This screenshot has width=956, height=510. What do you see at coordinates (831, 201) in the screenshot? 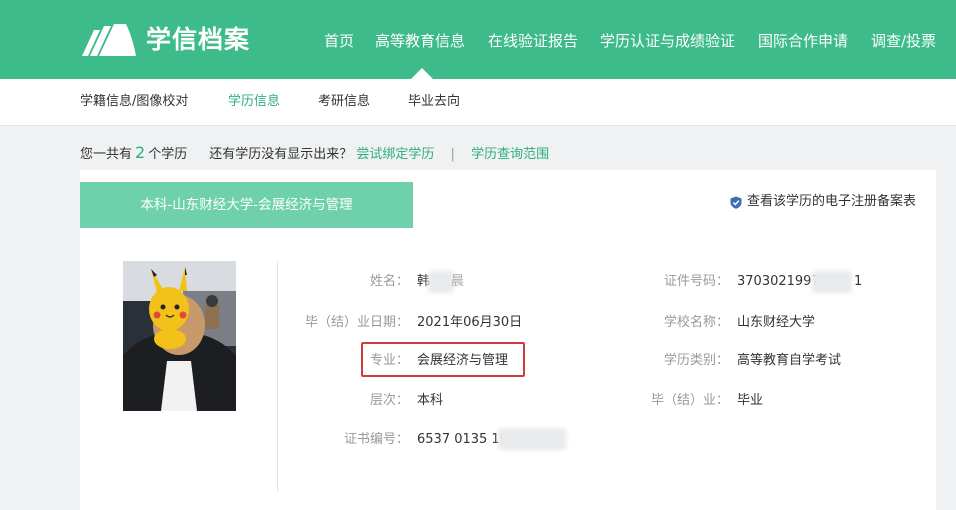
I see `register-link-text: 查看该学历的电子注册备案表` at bounding box center [831, 201].